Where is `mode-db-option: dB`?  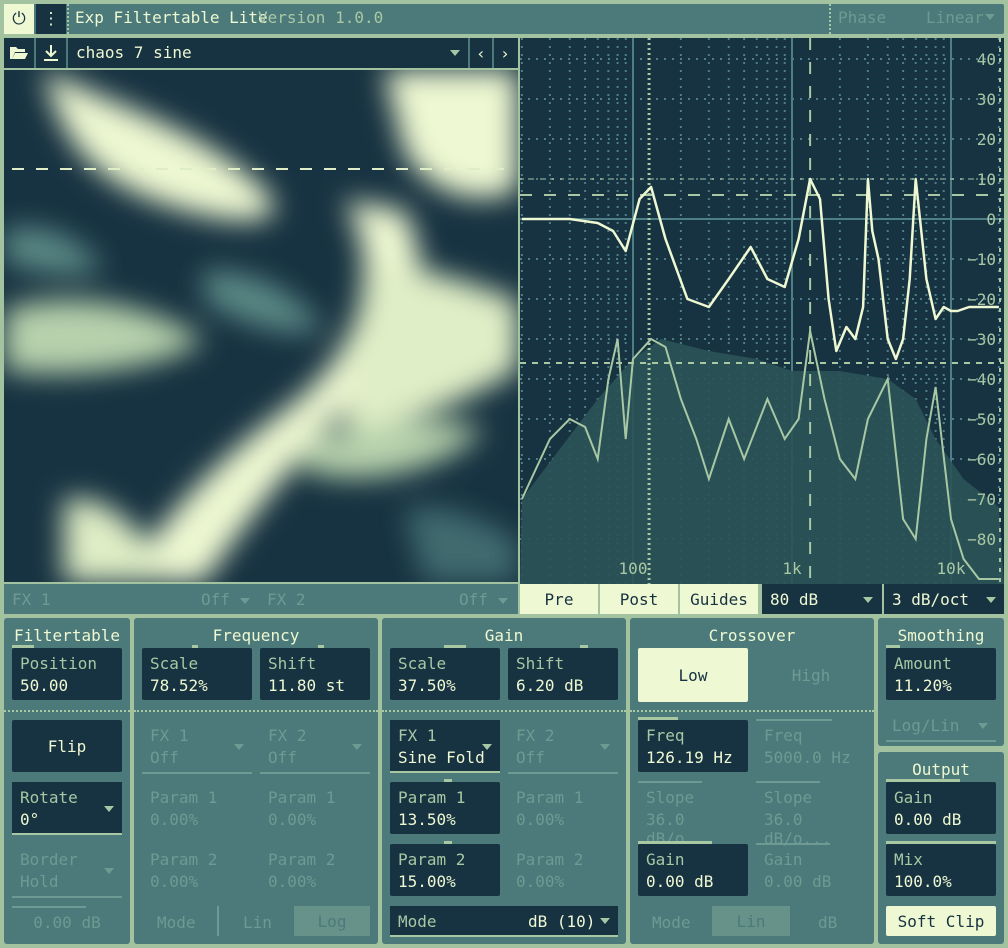
mode-db-option: dB is located at coordinates (827, 922).